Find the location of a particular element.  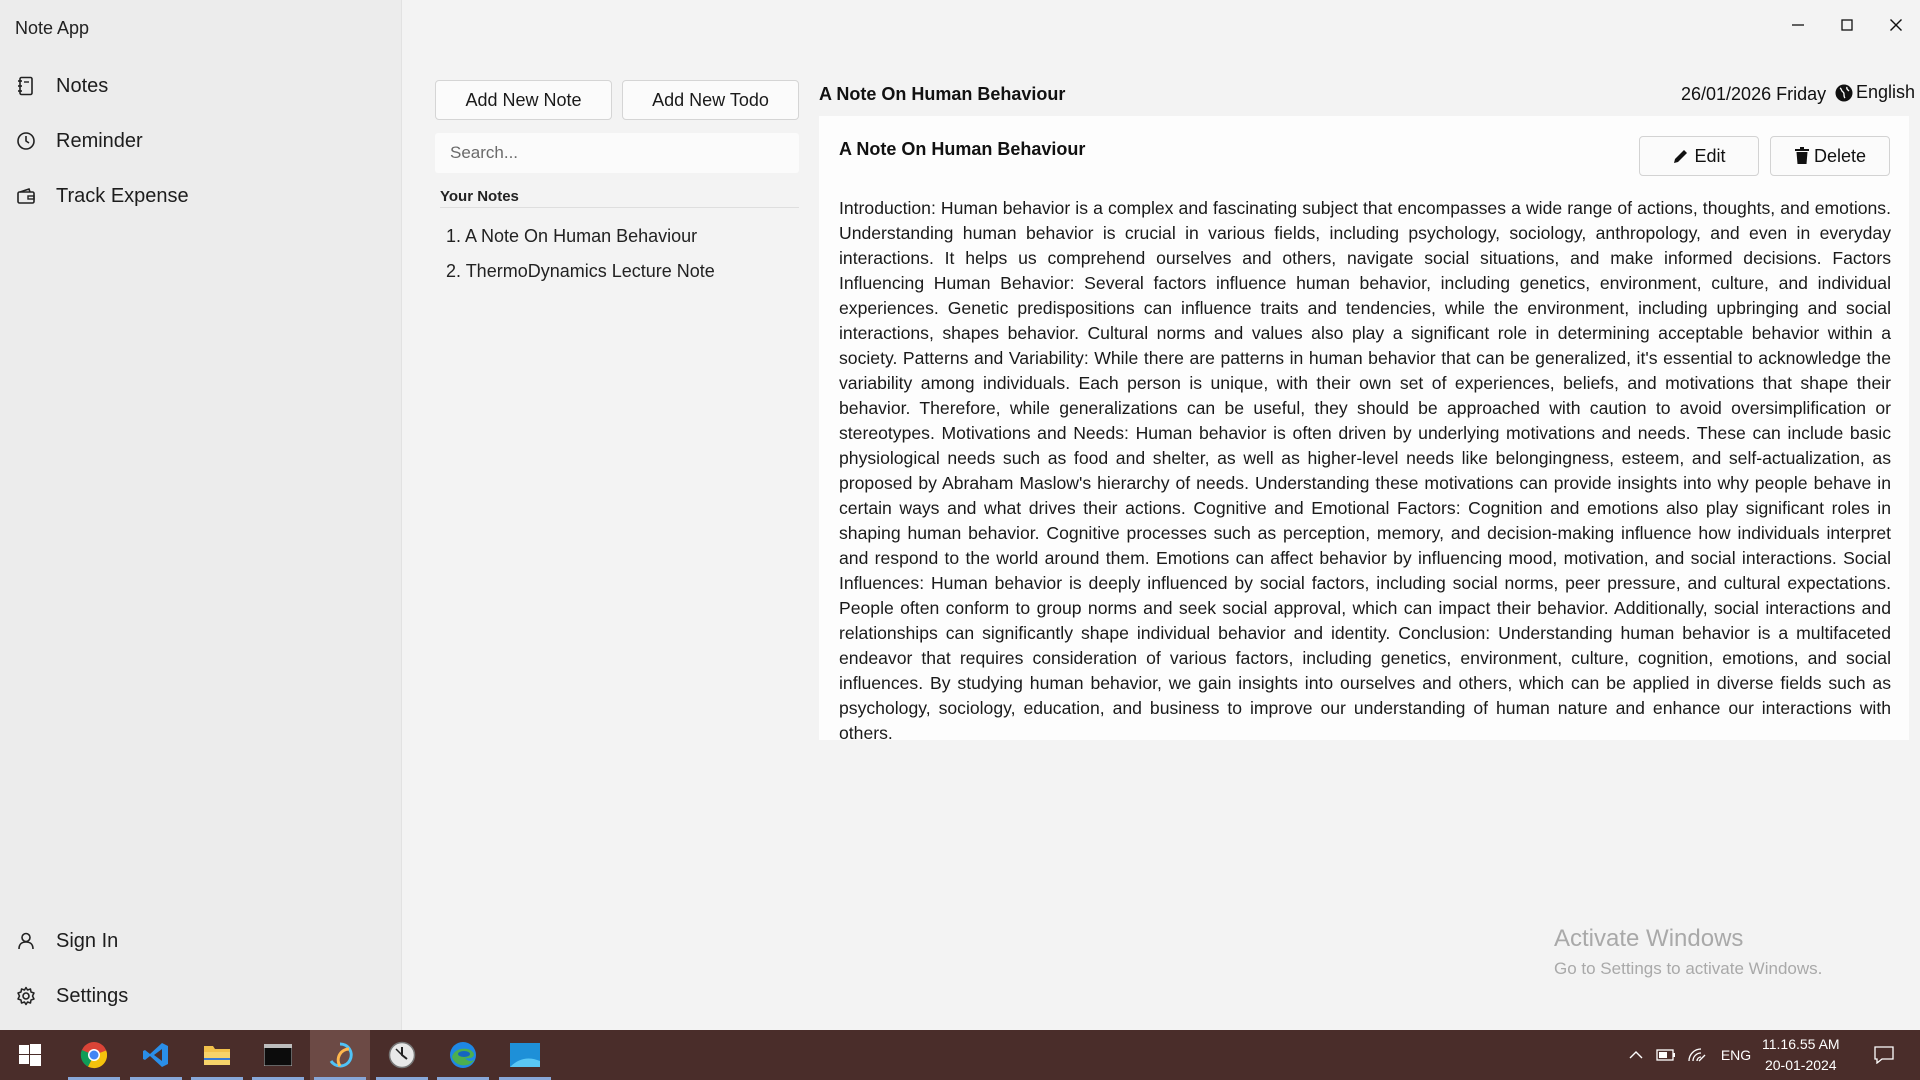

battery-status is located at coordinates (1666, 1055).